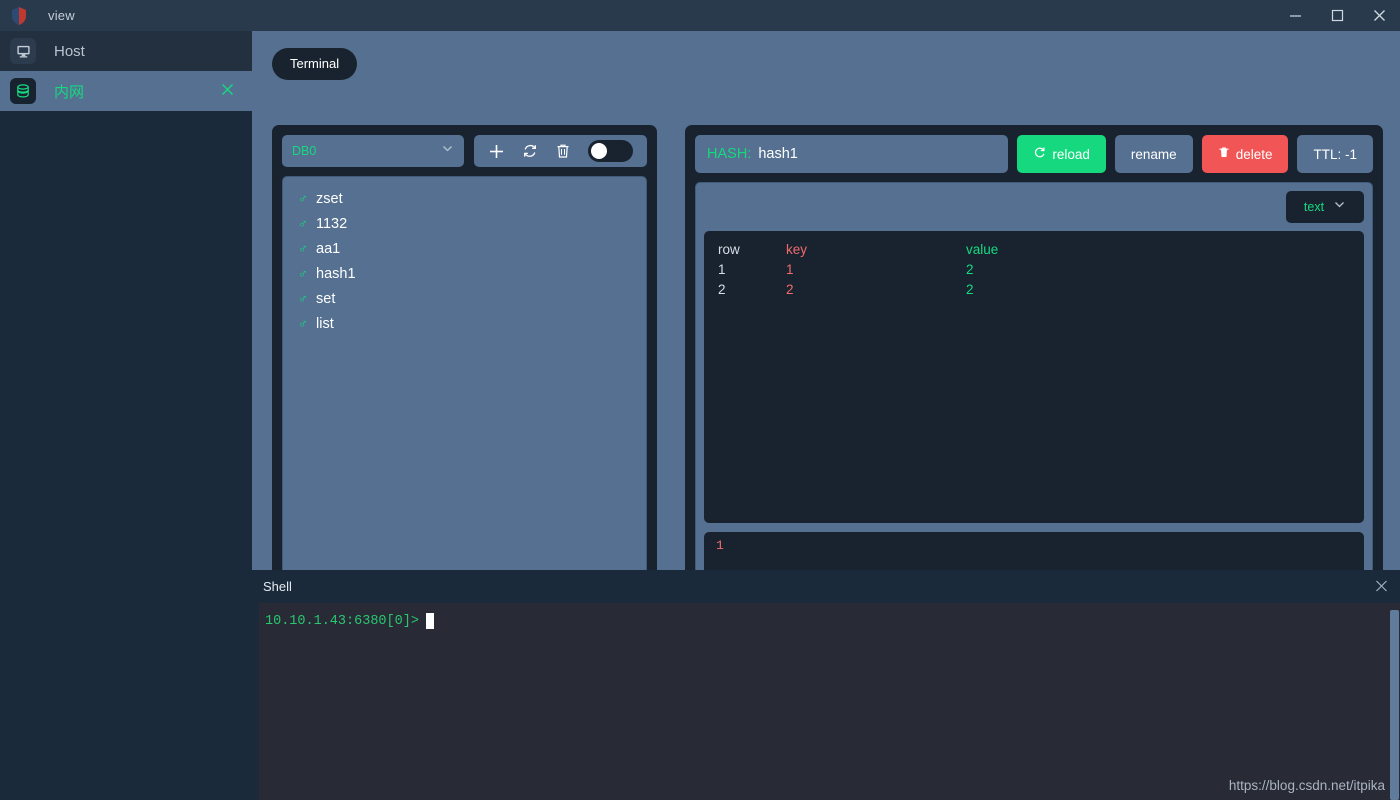 This screenshot has width=1400, height=800. I want to click on table-header-row: row key value, so click(1034, 252).